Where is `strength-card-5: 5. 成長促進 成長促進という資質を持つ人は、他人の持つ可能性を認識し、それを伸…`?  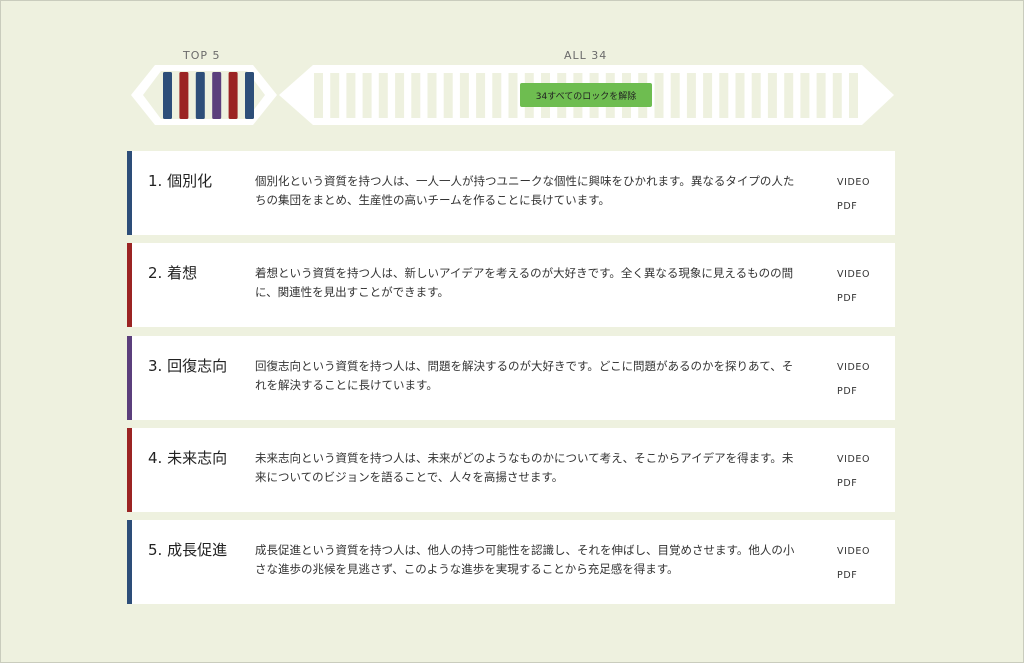 strength-card-5: 5. 成長促進 成長促進という資質を持つ人は、他人の持つ可能性を認識し、それを伸… is located at coordinates (511, 562).